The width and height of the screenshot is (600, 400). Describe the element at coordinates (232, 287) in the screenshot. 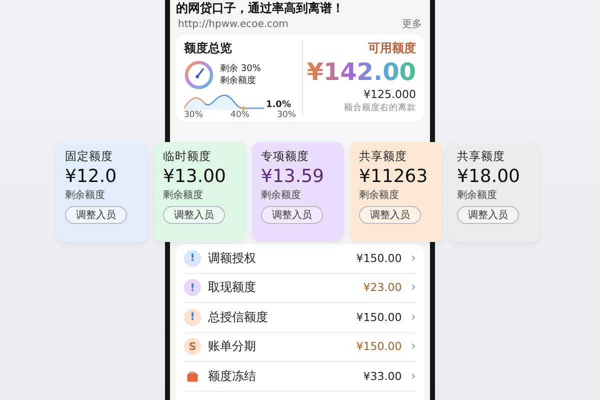

I see `item-label: 取现额度` at that location.